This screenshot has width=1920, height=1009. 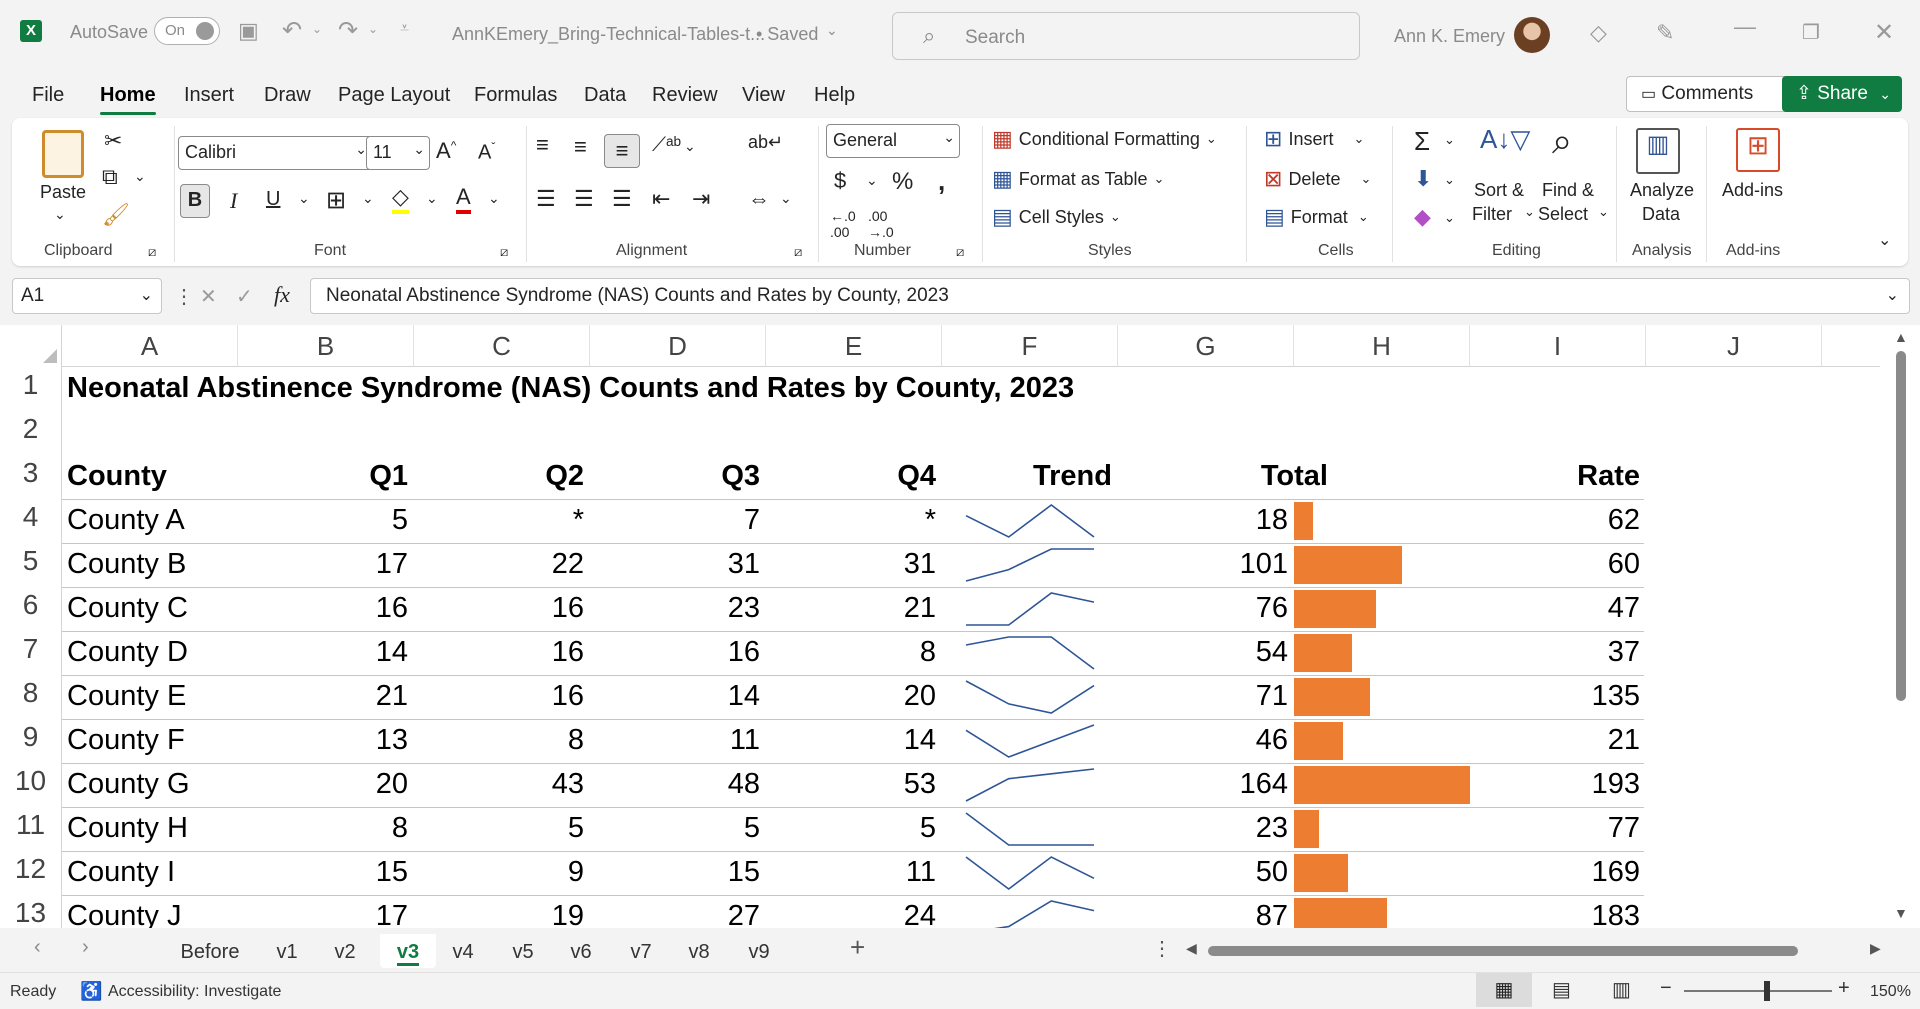 I want to click on sheet-tab-v2: v2, so click(x=345, y=951).